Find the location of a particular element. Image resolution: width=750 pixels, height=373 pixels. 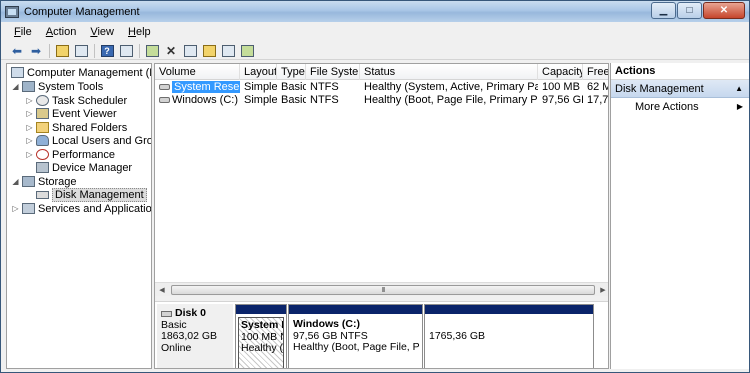

scroll-left-icon: ◀ is located at coordinates (162, 290).